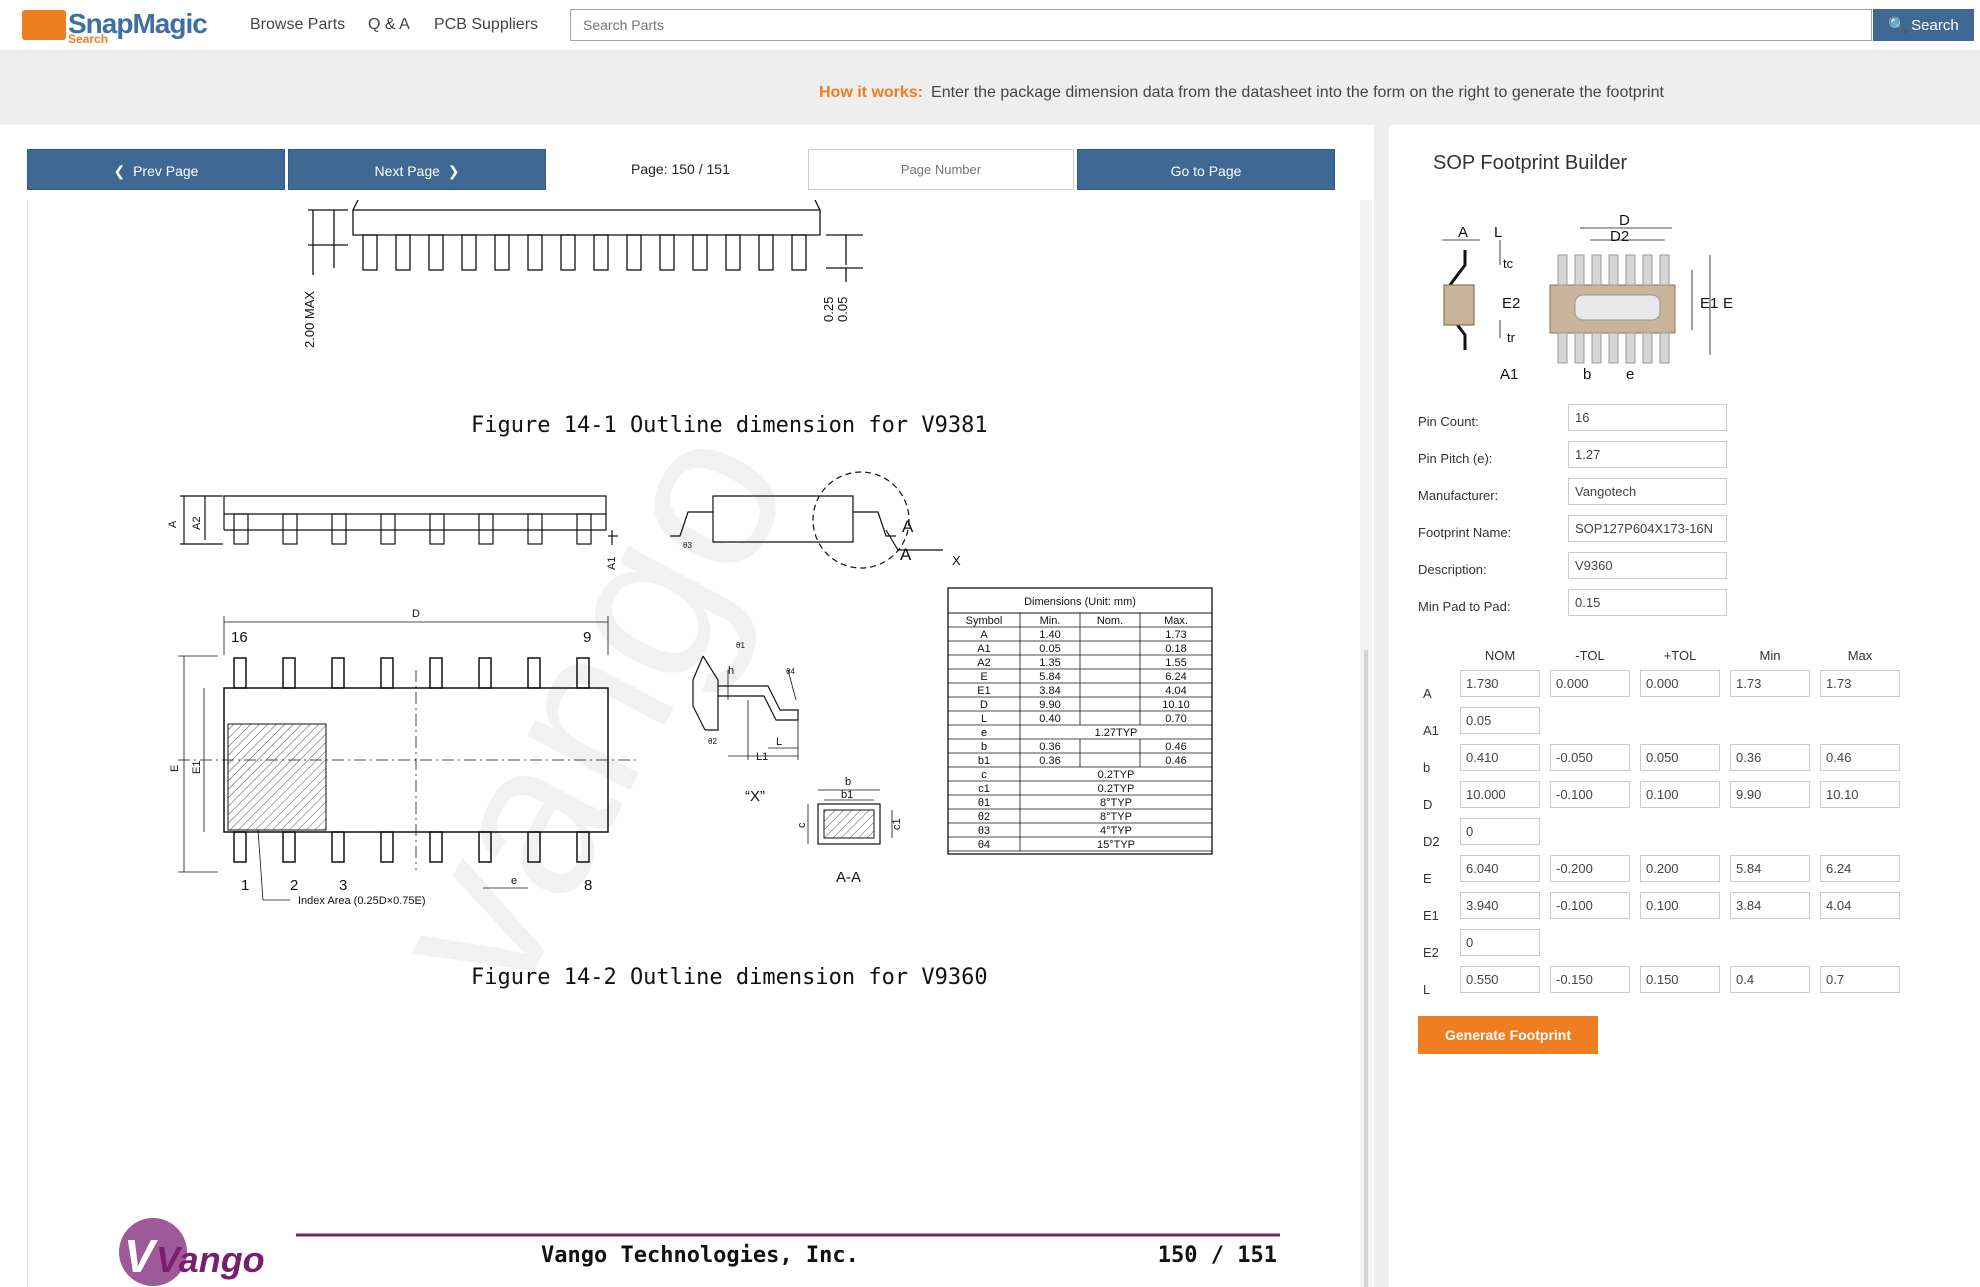 This screenshot has width=1980, height=1287. Describe the element at coordinates (166, 171) in the screenshot. I see `prev-page-label: Prev Page` at that location.